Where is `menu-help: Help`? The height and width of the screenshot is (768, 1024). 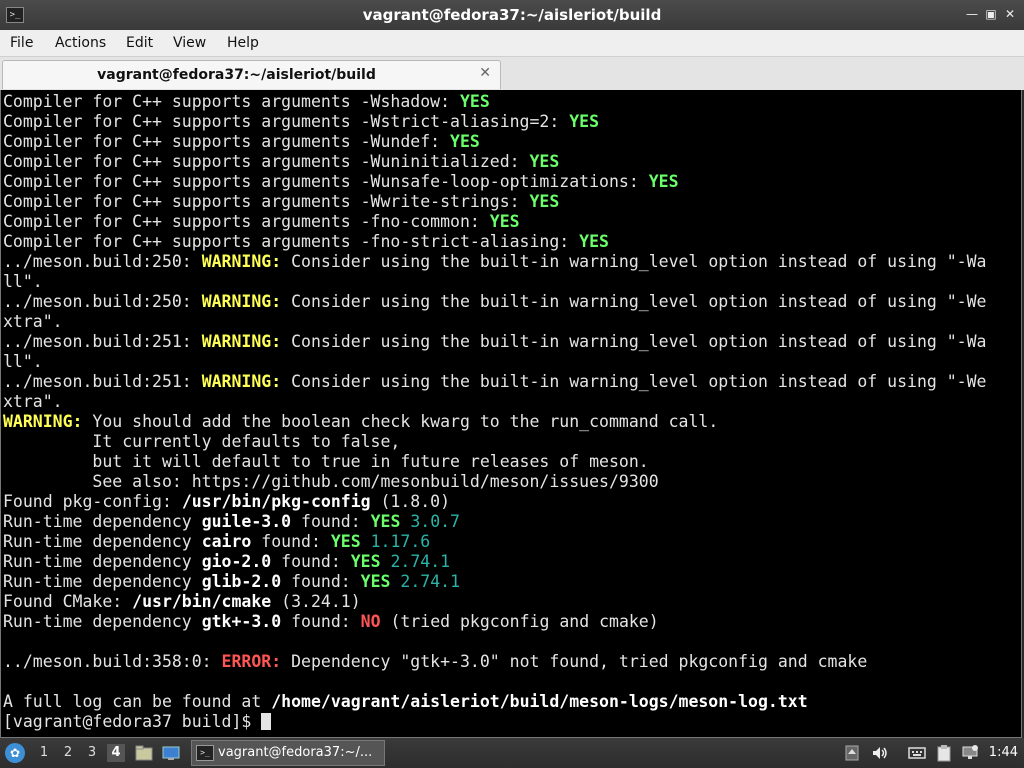 menu-help: Help is located at coordinates (243, 43).